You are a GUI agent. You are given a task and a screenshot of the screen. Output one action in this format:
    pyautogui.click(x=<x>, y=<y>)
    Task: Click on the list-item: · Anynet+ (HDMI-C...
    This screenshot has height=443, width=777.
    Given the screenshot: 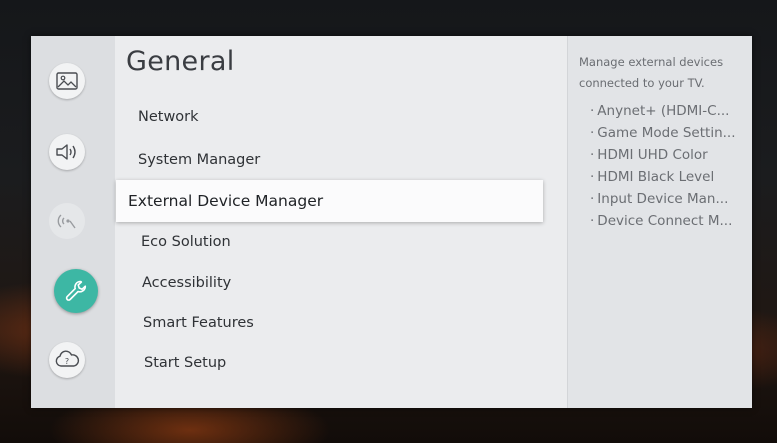 What is the action you would take?
    pyautogui.click(x=660, y=111)
    